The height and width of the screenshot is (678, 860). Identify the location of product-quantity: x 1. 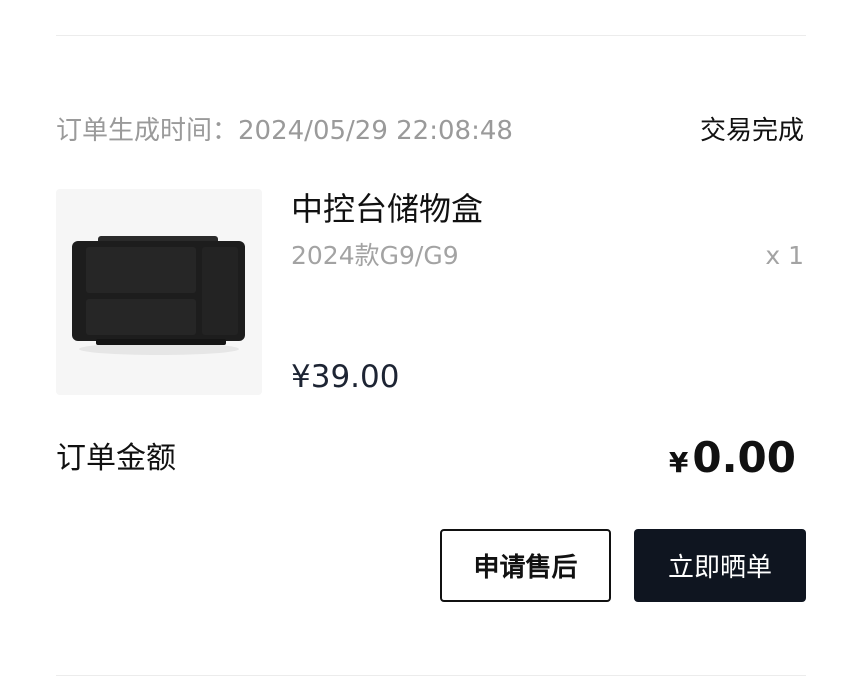
(784, 255).